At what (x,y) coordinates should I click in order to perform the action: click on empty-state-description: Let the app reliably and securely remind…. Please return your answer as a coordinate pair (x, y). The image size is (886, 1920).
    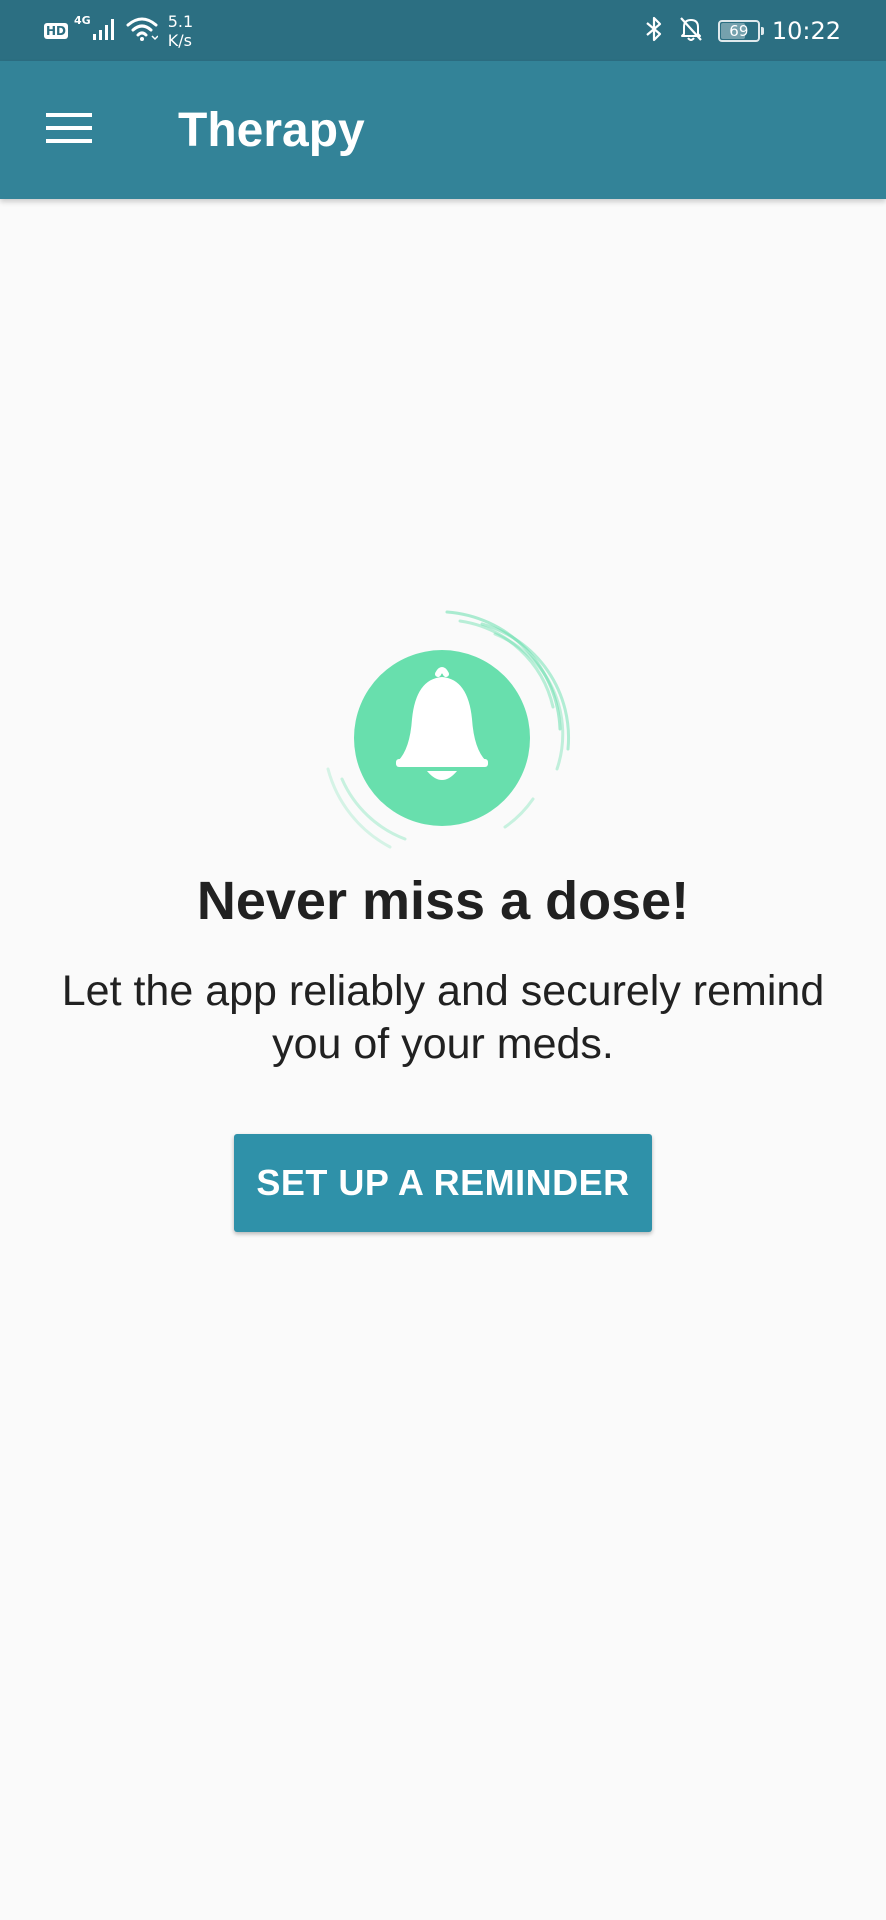
    Looking at the image, I should click on (443, 1017).